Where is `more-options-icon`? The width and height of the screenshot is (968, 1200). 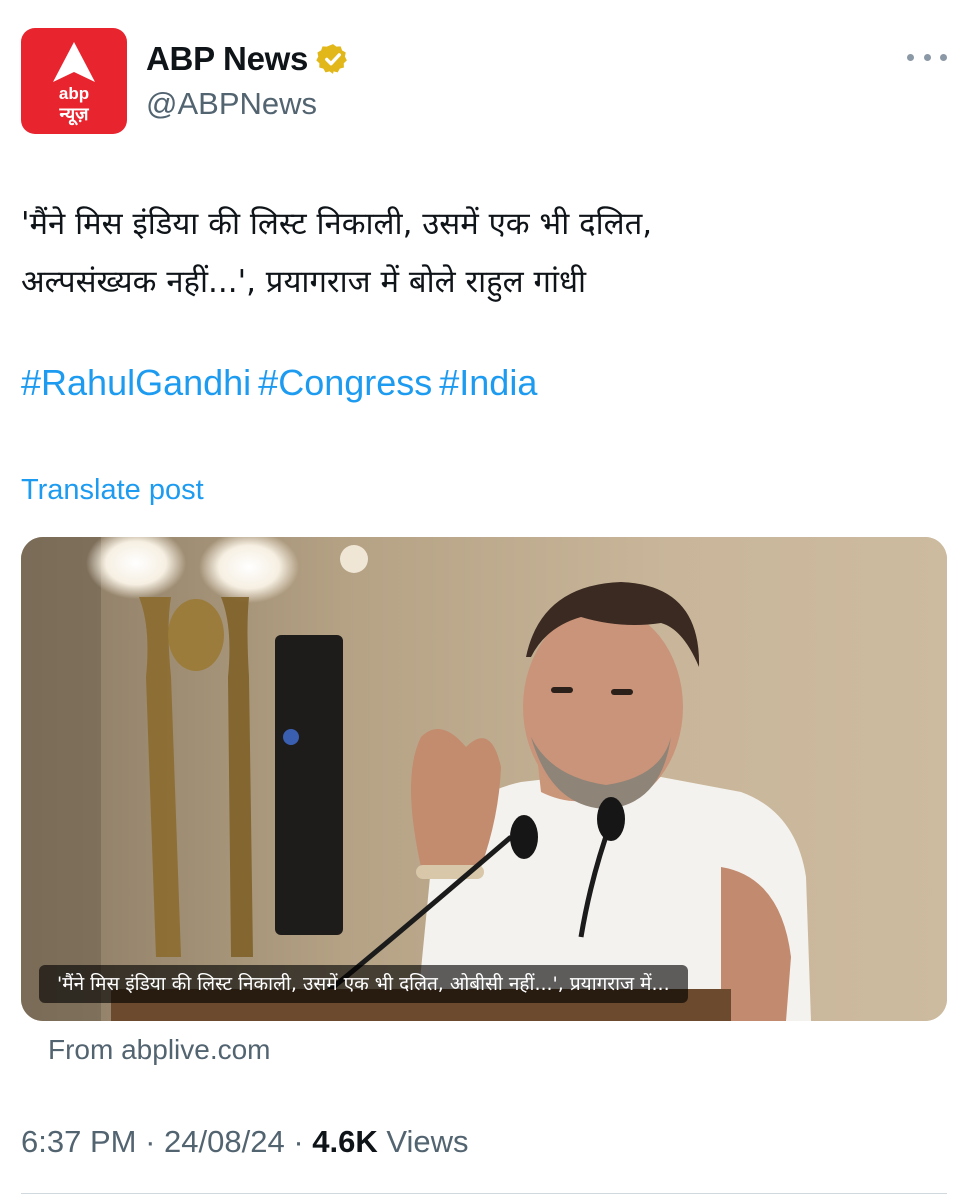
more-options-icon is located at coordinates (927, 57).